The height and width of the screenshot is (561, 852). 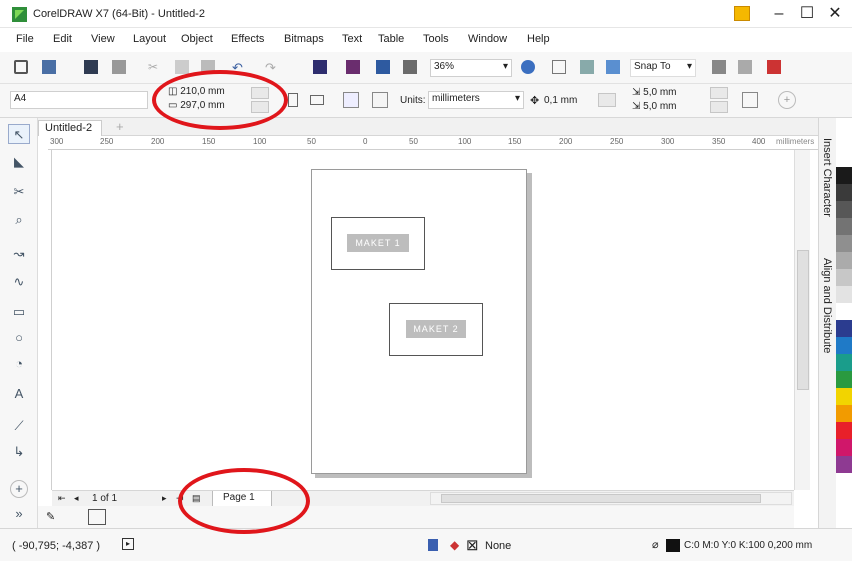 I want to click on maket-1-frame: MAKET 1, so click(x=378, y=243).